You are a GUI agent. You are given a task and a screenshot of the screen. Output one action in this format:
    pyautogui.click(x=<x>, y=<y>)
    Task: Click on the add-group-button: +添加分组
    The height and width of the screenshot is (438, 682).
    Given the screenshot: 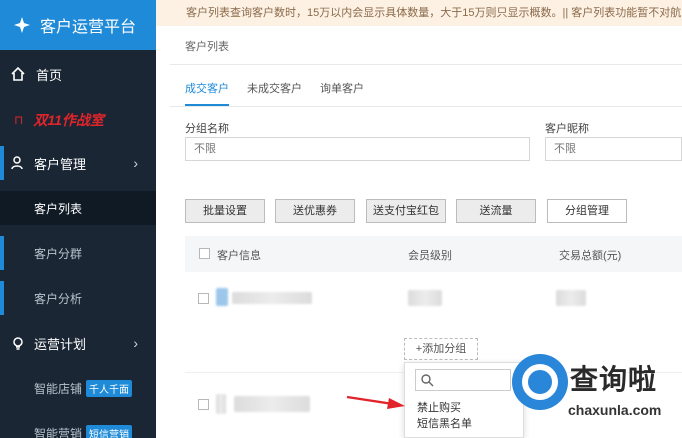 What is the action you would take?
    pyautogui.click(x=441, y=349)
    